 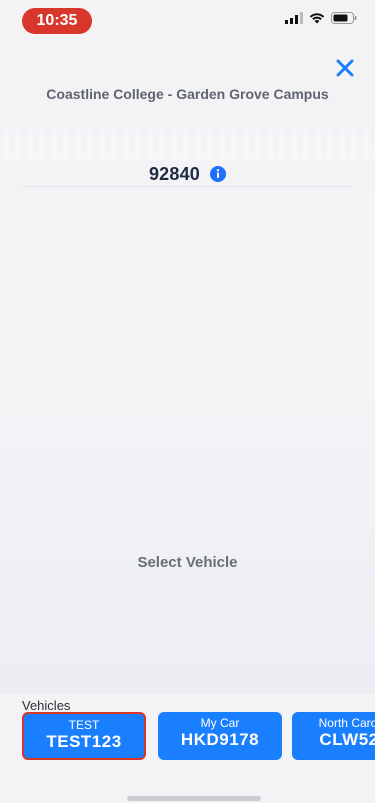 What do you see at coordinates (187, 144) in the screenshot?
I see `blurred-banner` at bounding box center [187, 144].